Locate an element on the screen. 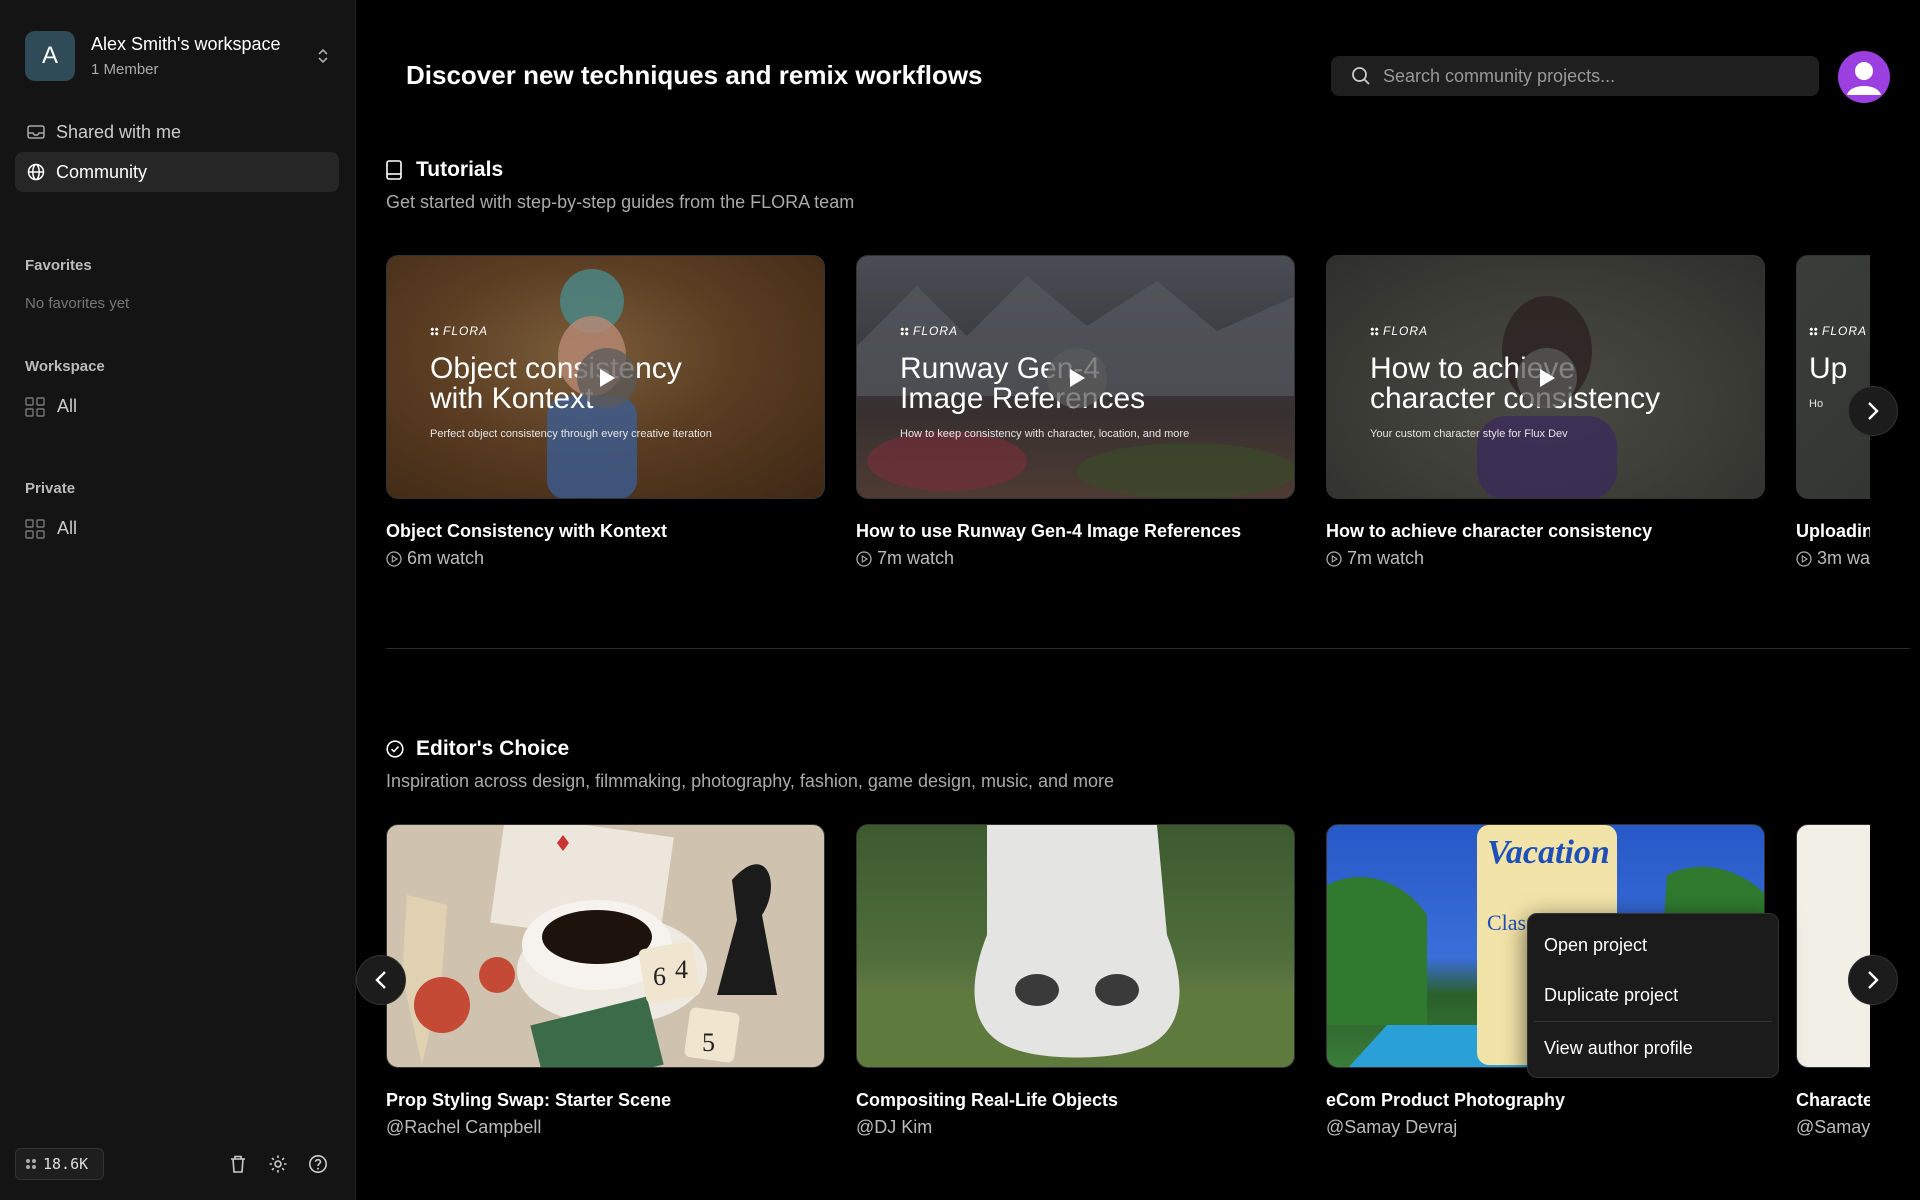 This screenshot has height=1200, width=1920. search-icon is located at coordinates (1361, 76).